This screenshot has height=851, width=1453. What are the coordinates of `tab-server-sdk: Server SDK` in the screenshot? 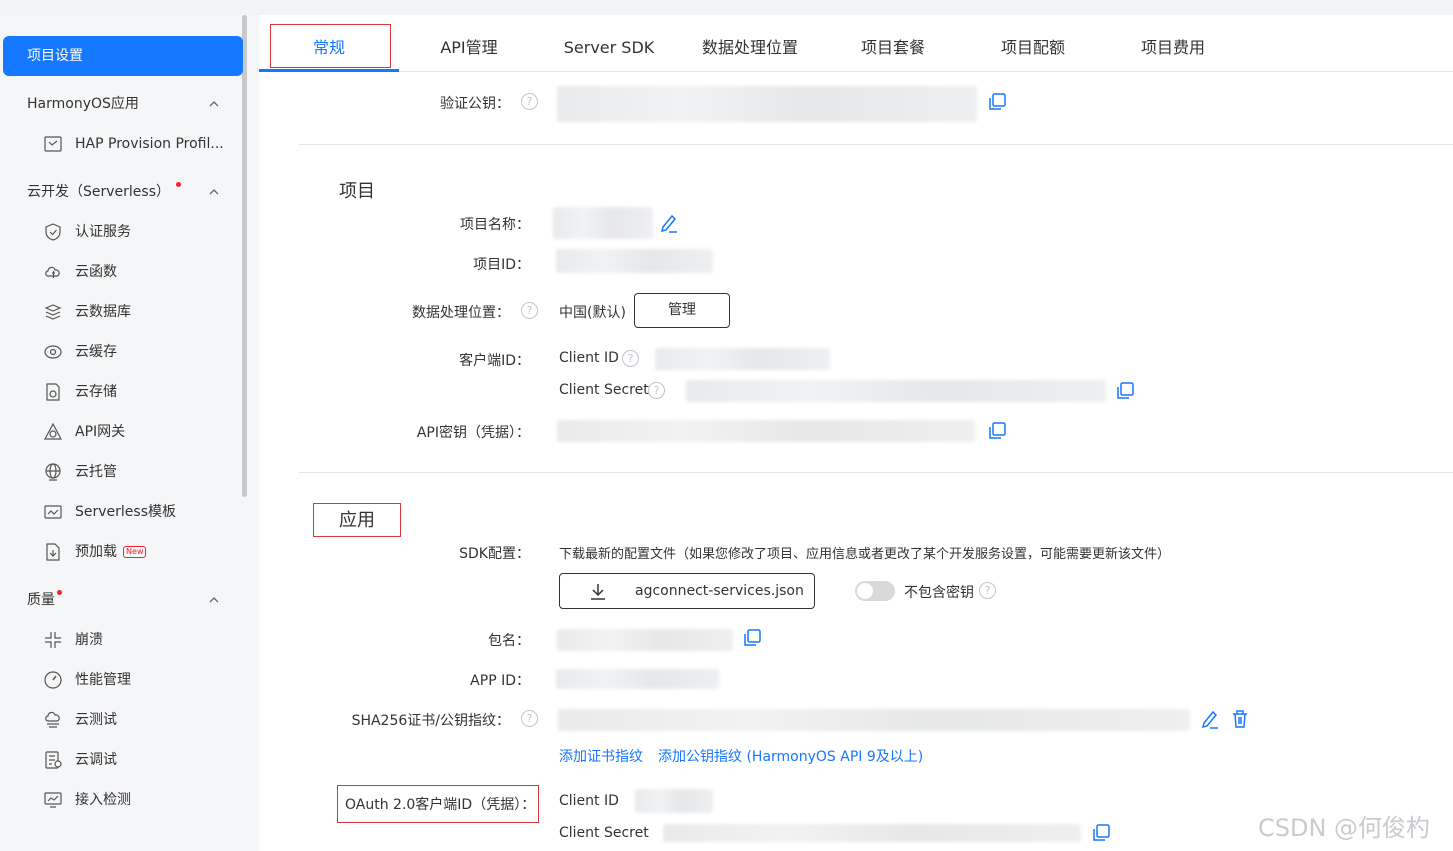 It's located at (609, 43).